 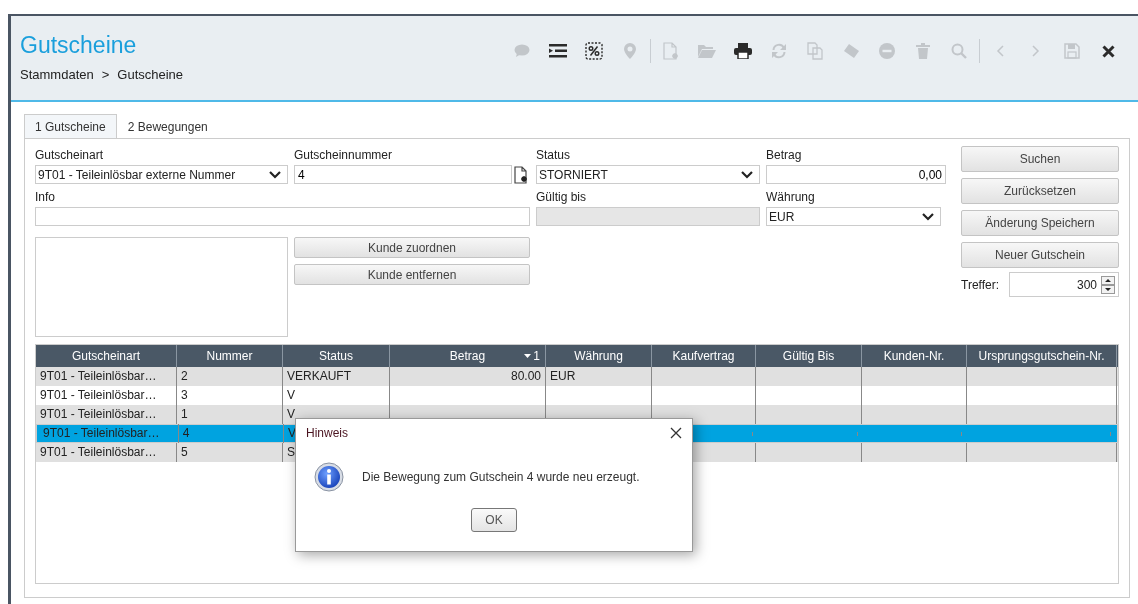 I want to click on page-title: Gutscheine, so click(x=79, y=45).